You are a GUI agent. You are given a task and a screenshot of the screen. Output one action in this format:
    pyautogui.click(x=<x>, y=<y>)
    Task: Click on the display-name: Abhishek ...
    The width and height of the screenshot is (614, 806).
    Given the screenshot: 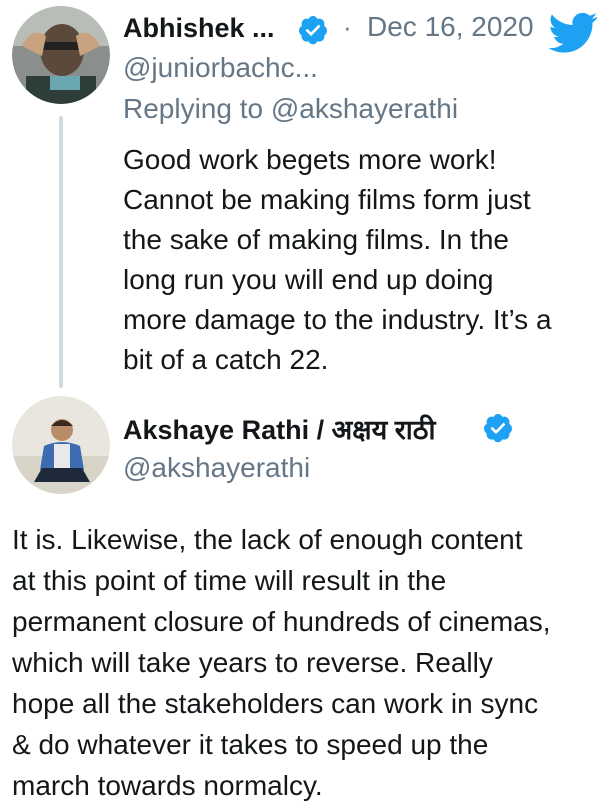 What is the action you would take?
    pyautogui.click(x=199, y=28)
    